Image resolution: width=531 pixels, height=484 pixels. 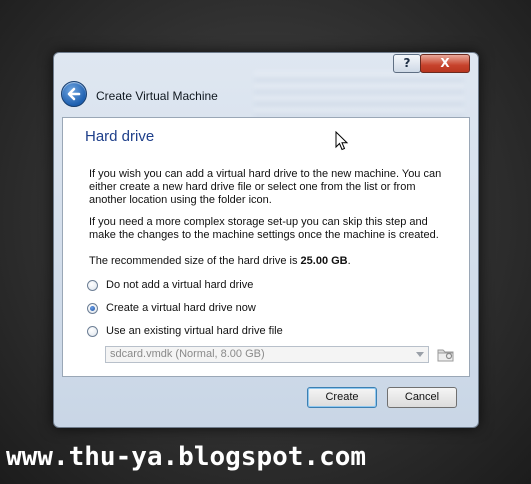 I want to click on folder-icon, so click(x=446, y=354).